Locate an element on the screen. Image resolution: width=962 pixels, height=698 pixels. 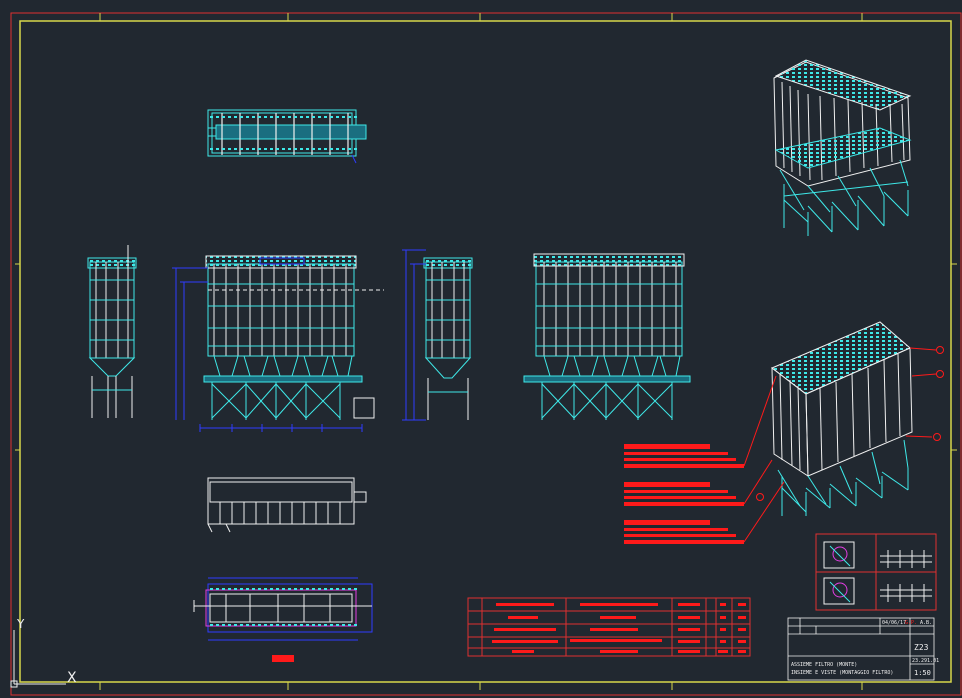
drawing-number: Z23 is located at coordinates (921, 647).